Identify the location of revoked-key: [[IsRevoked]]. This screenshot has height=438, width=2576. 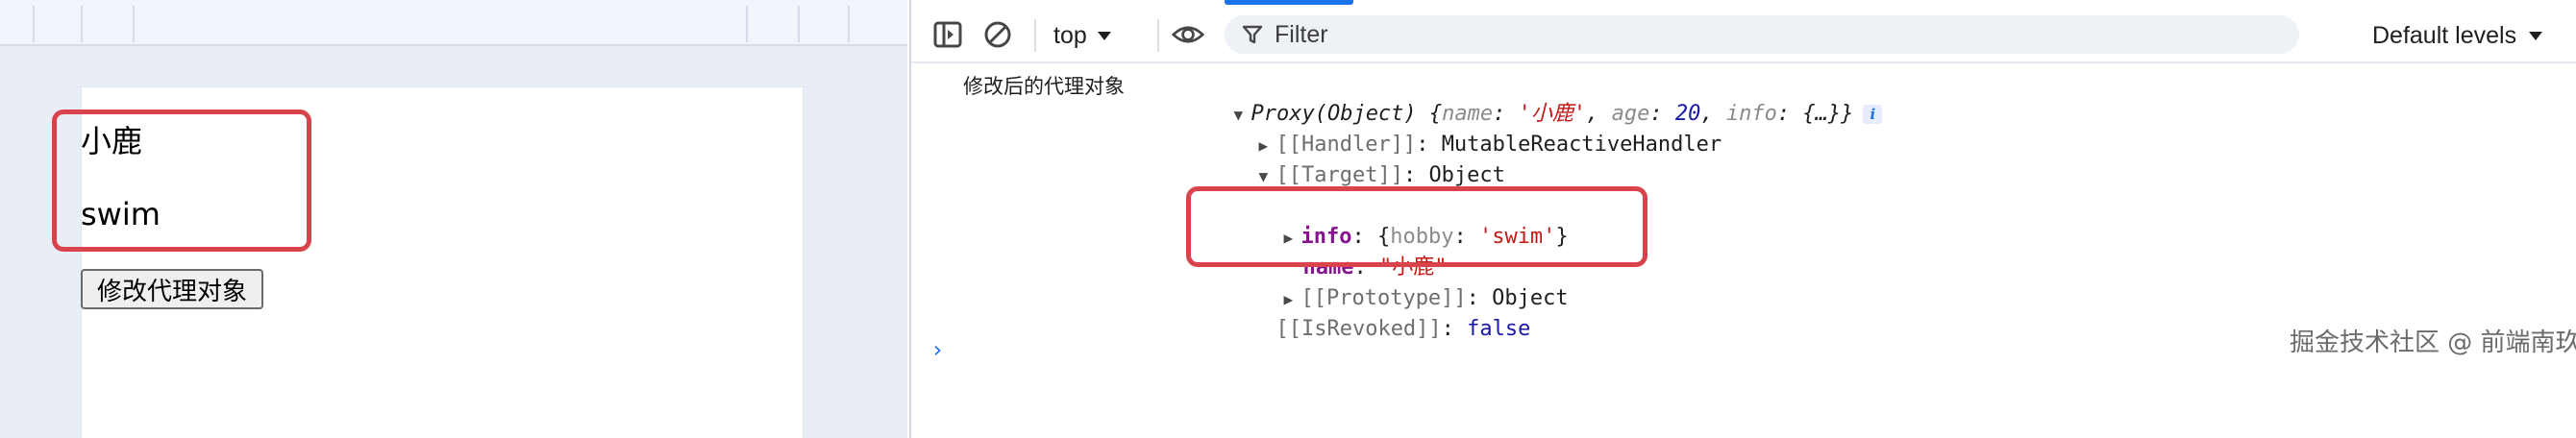
(1359, 329).